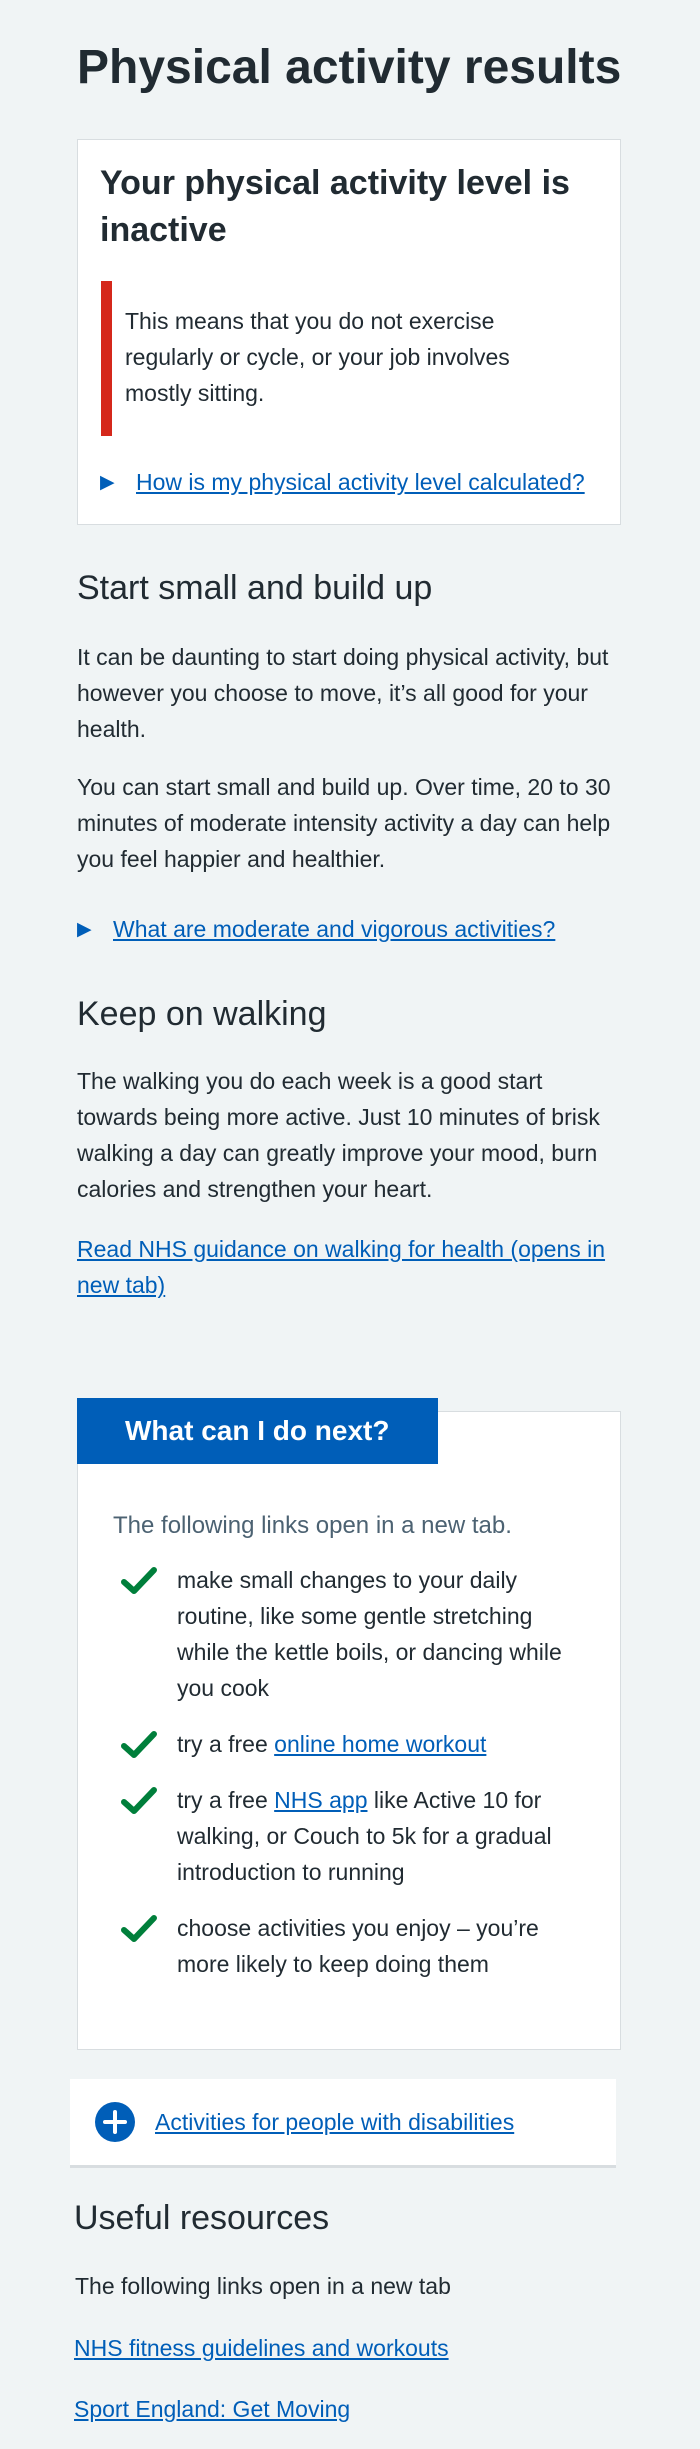 The height and width of the screenshot is (2449, 700). What do you see at coordinates (202, 1014) in the screenshot?
I see `walking-heading: Keep on walking` at bounding box center [202, 1014].